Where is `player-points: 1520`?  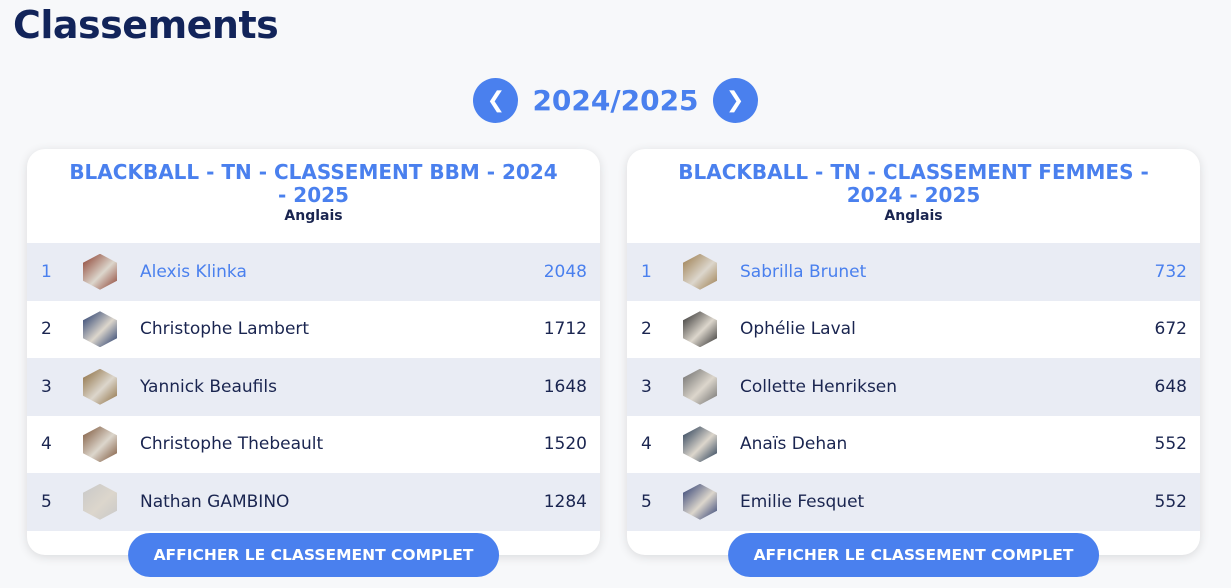 player-points: 1520 is located at coordinates (565, 444).